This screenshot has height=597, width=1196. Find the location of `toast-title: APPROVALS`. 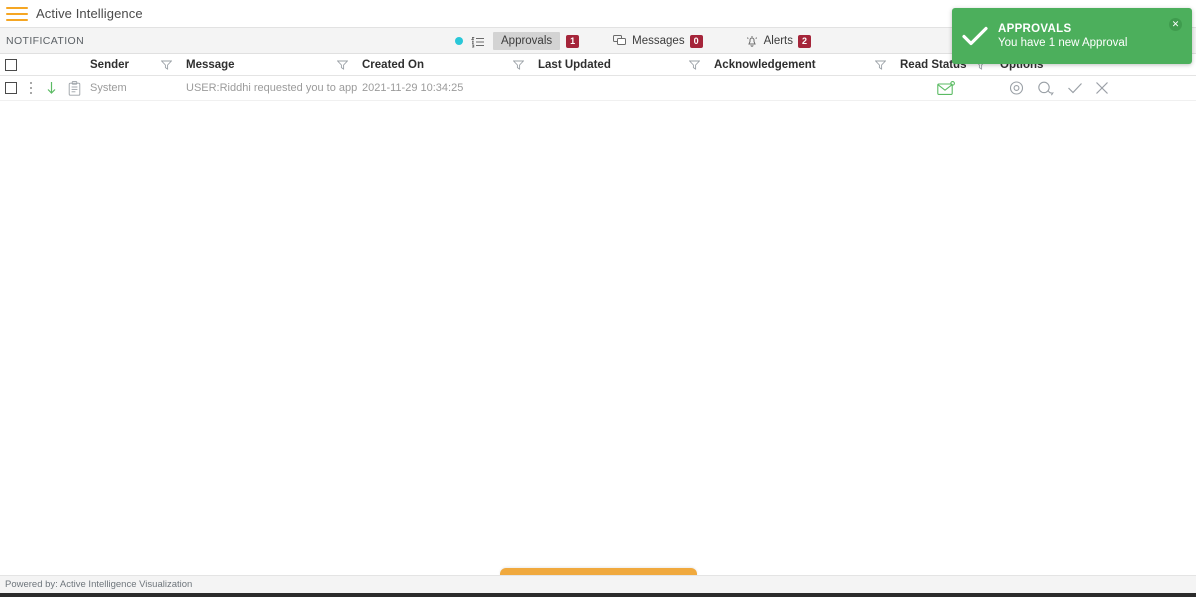

toast-title: APPROVALS is located at coordinates (1035, 29).